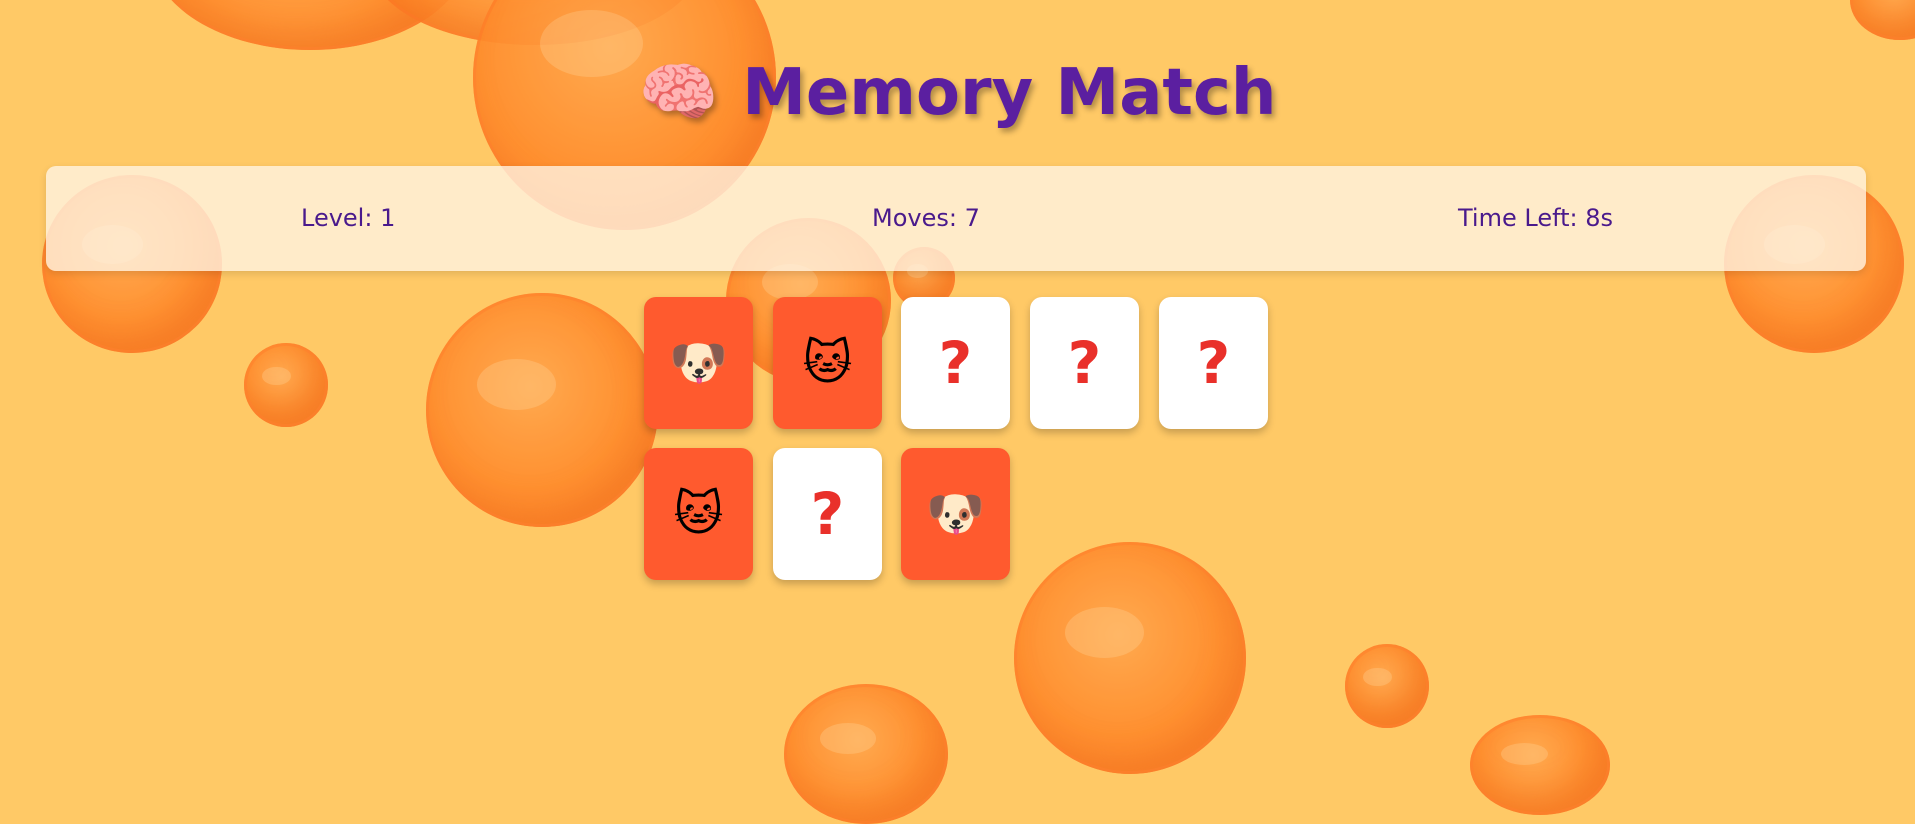 The width and height of the screenshot is (1915, 824). Describe the element at coordinates (926, 218) in the screenshot. I see `moves-counter: Moves: 7` at that location.